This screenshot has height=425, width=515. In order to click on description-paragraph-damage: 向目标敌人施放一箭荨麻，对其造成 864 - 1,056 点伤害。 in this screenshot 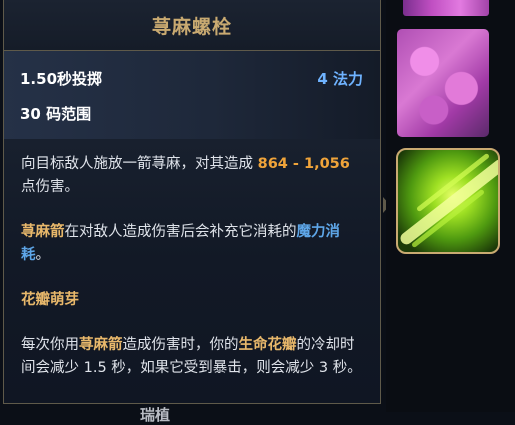, I will do `click(192, 176)`.